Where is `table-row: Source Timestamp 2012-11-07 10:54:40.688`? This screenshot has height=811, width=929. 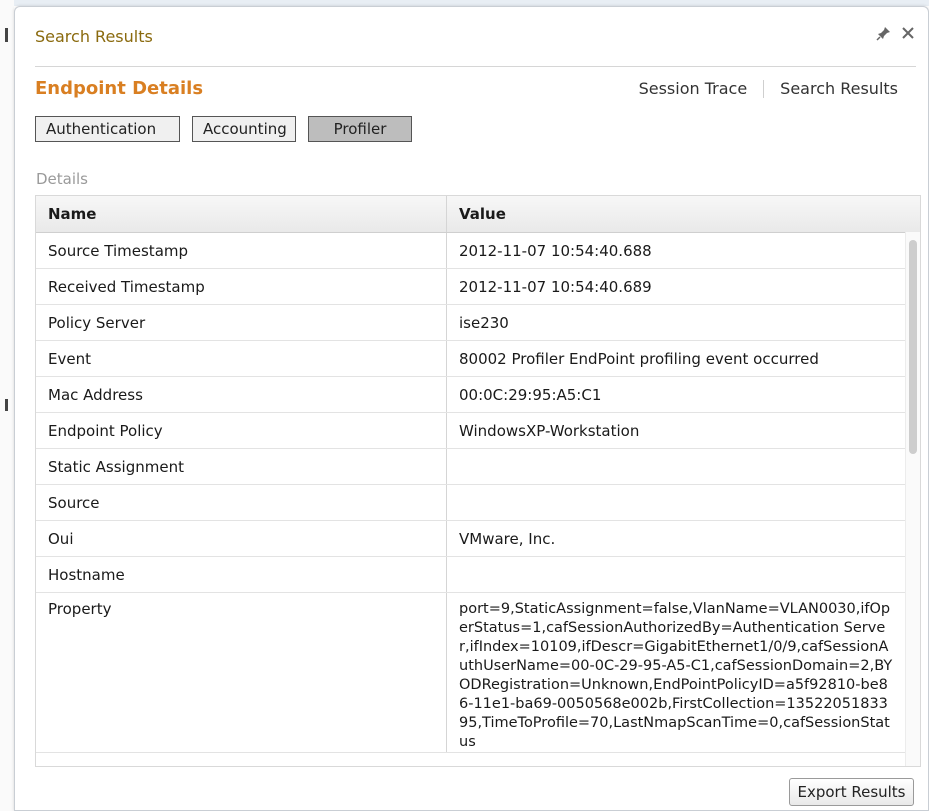
table-row: Source Timestamp 2012-11-07 10:54:40.688 is located at coordinates (478, 251).